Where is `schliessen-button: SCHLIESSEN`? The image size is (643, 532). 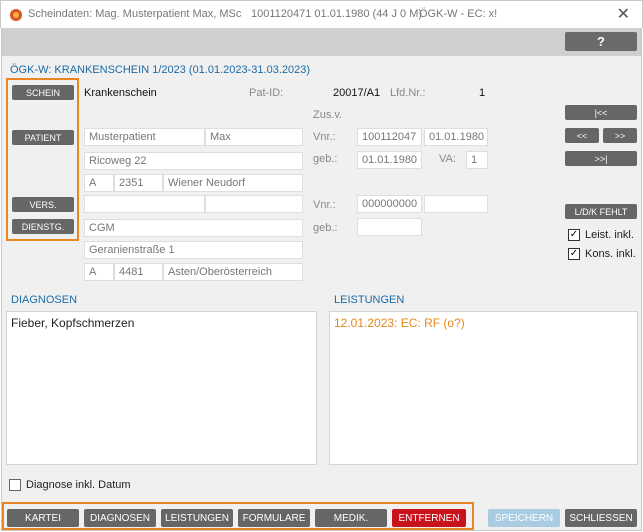 schliessen-button: SCHLIESSEN is located at coordinates (601, 518).